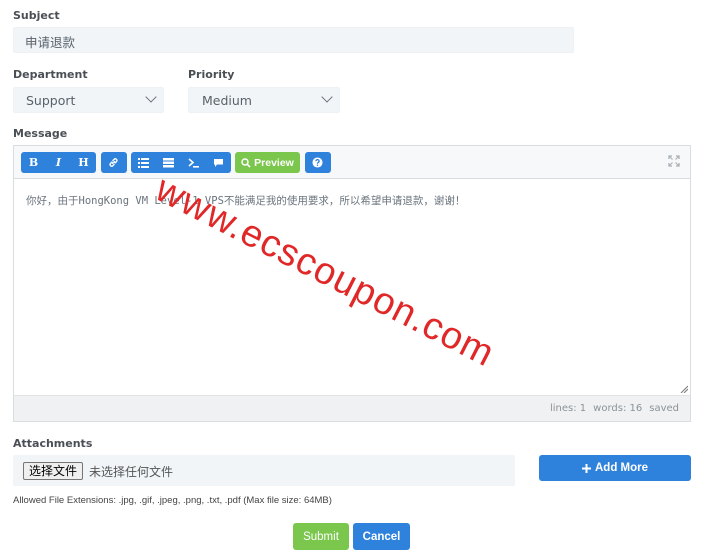  I want to click on quote-button, so click(218, 162).